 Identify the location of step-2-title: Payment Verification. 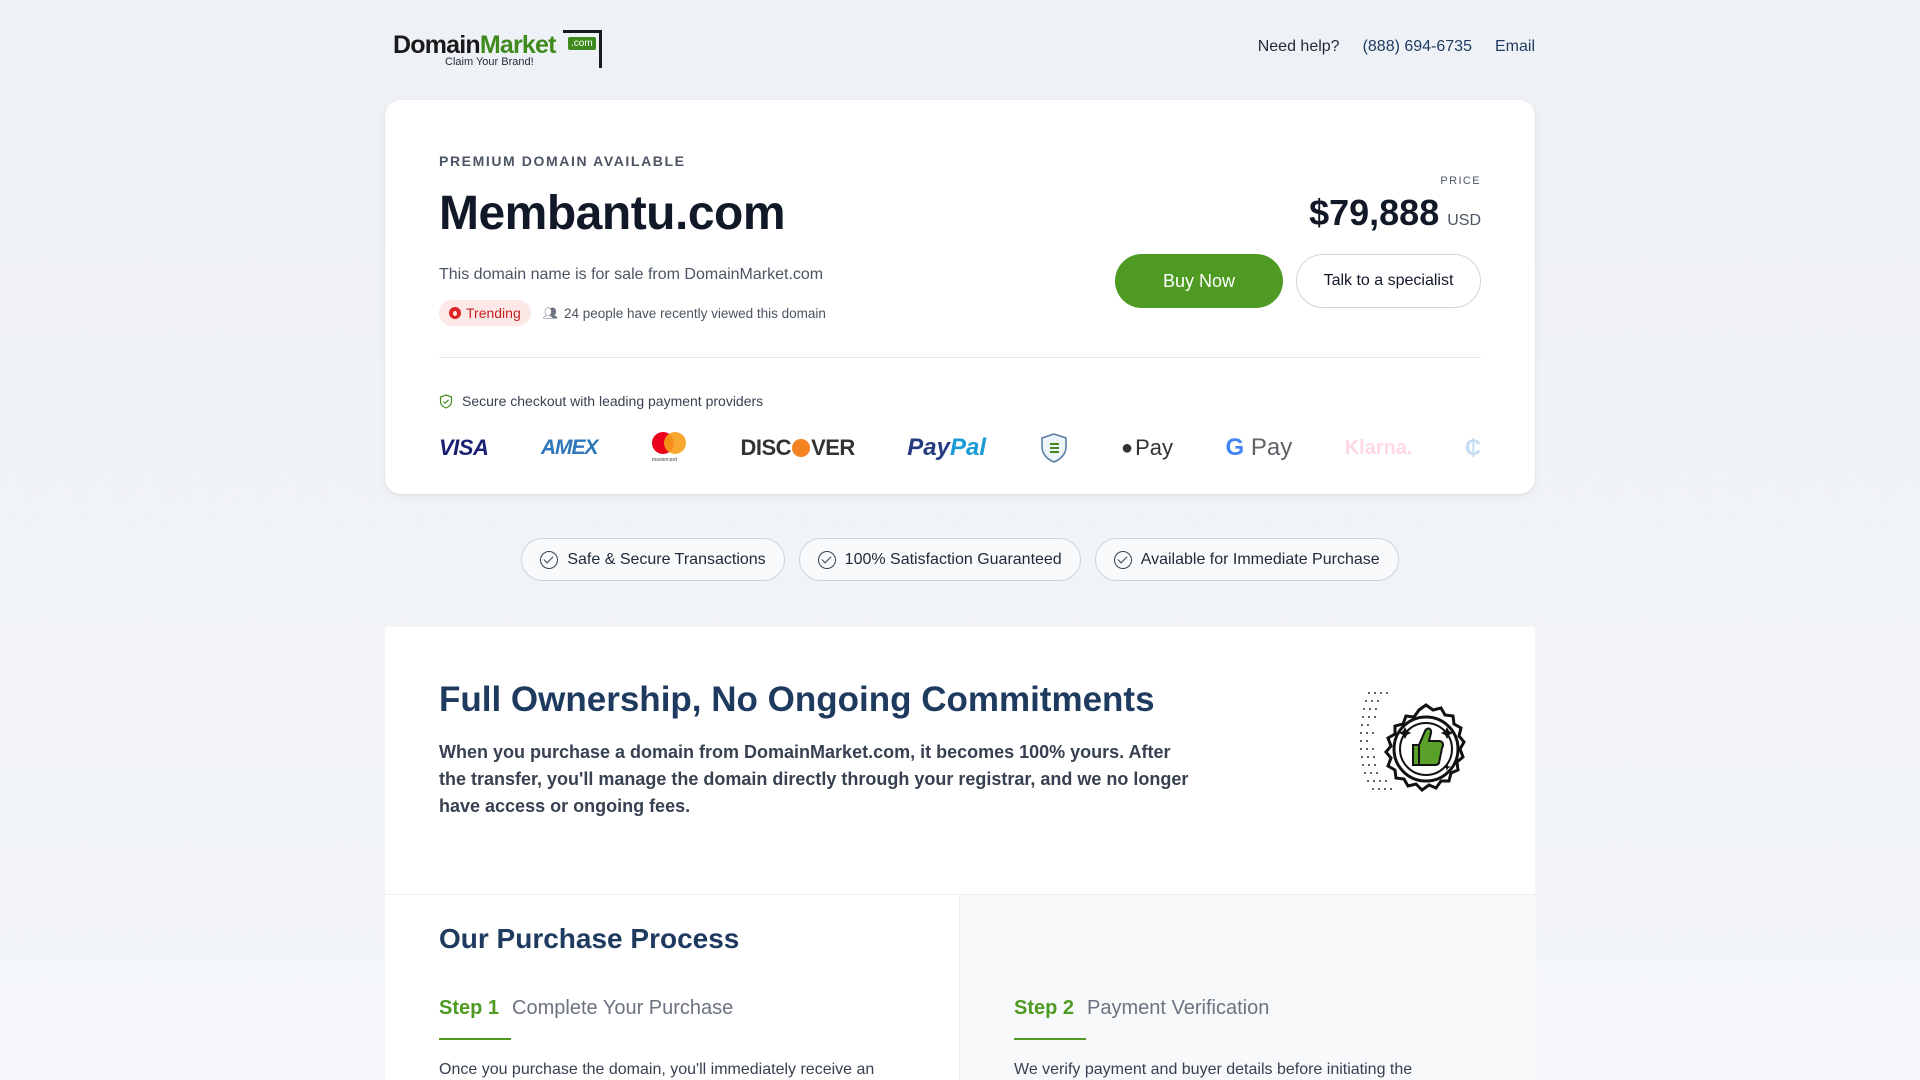
(1178, 1008).